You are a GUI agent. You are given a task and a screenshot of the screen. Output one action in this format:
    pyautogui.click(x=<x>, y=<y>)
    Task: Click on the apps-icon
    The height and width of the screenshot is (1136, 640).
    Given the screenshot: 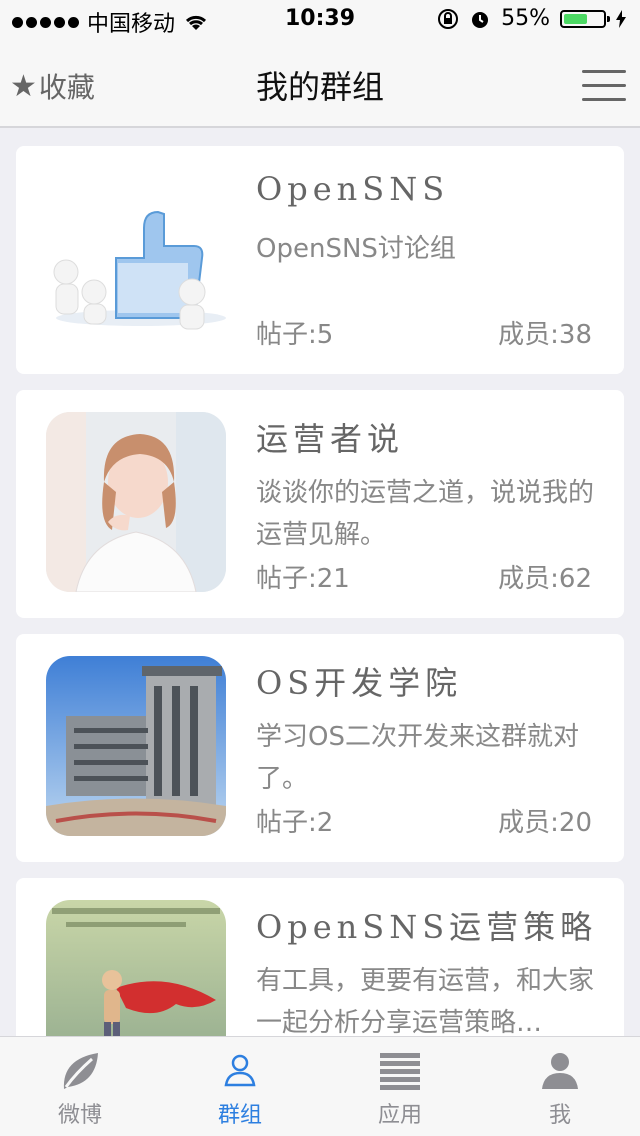 What is the action you would take?
    pyautogui.click(x=400, y=1071)
    